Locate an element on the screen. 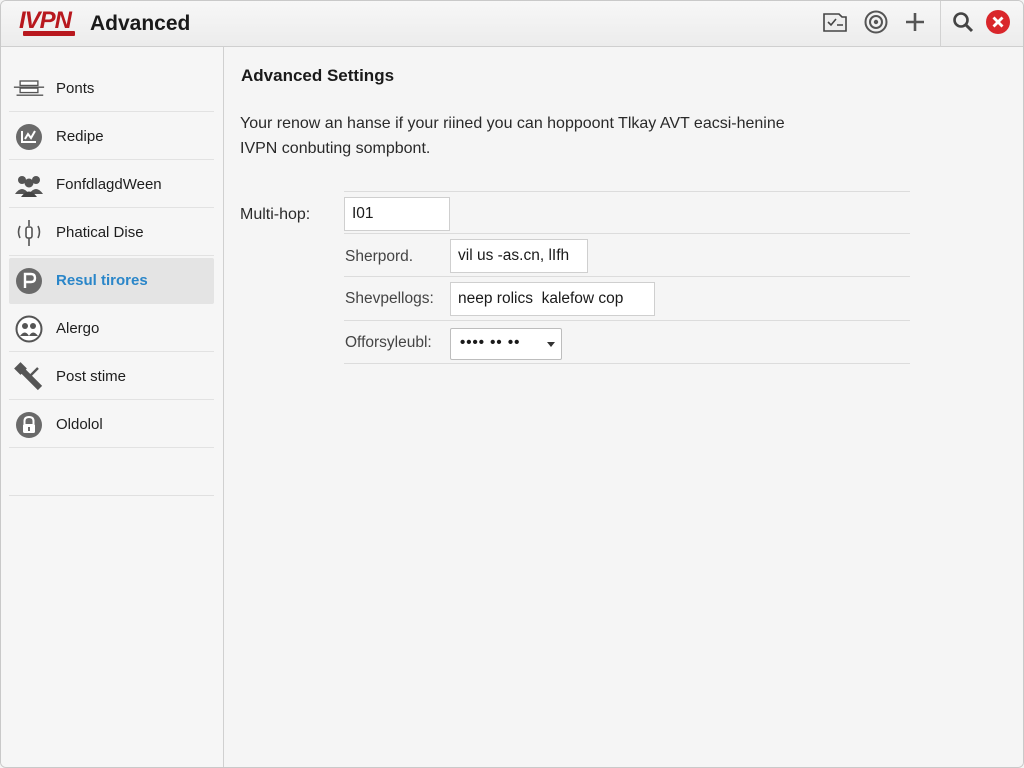 The width and height of the screenshot is (1024, 768). sidebar-item-label: Post stime is located at coordinates (91, 376).